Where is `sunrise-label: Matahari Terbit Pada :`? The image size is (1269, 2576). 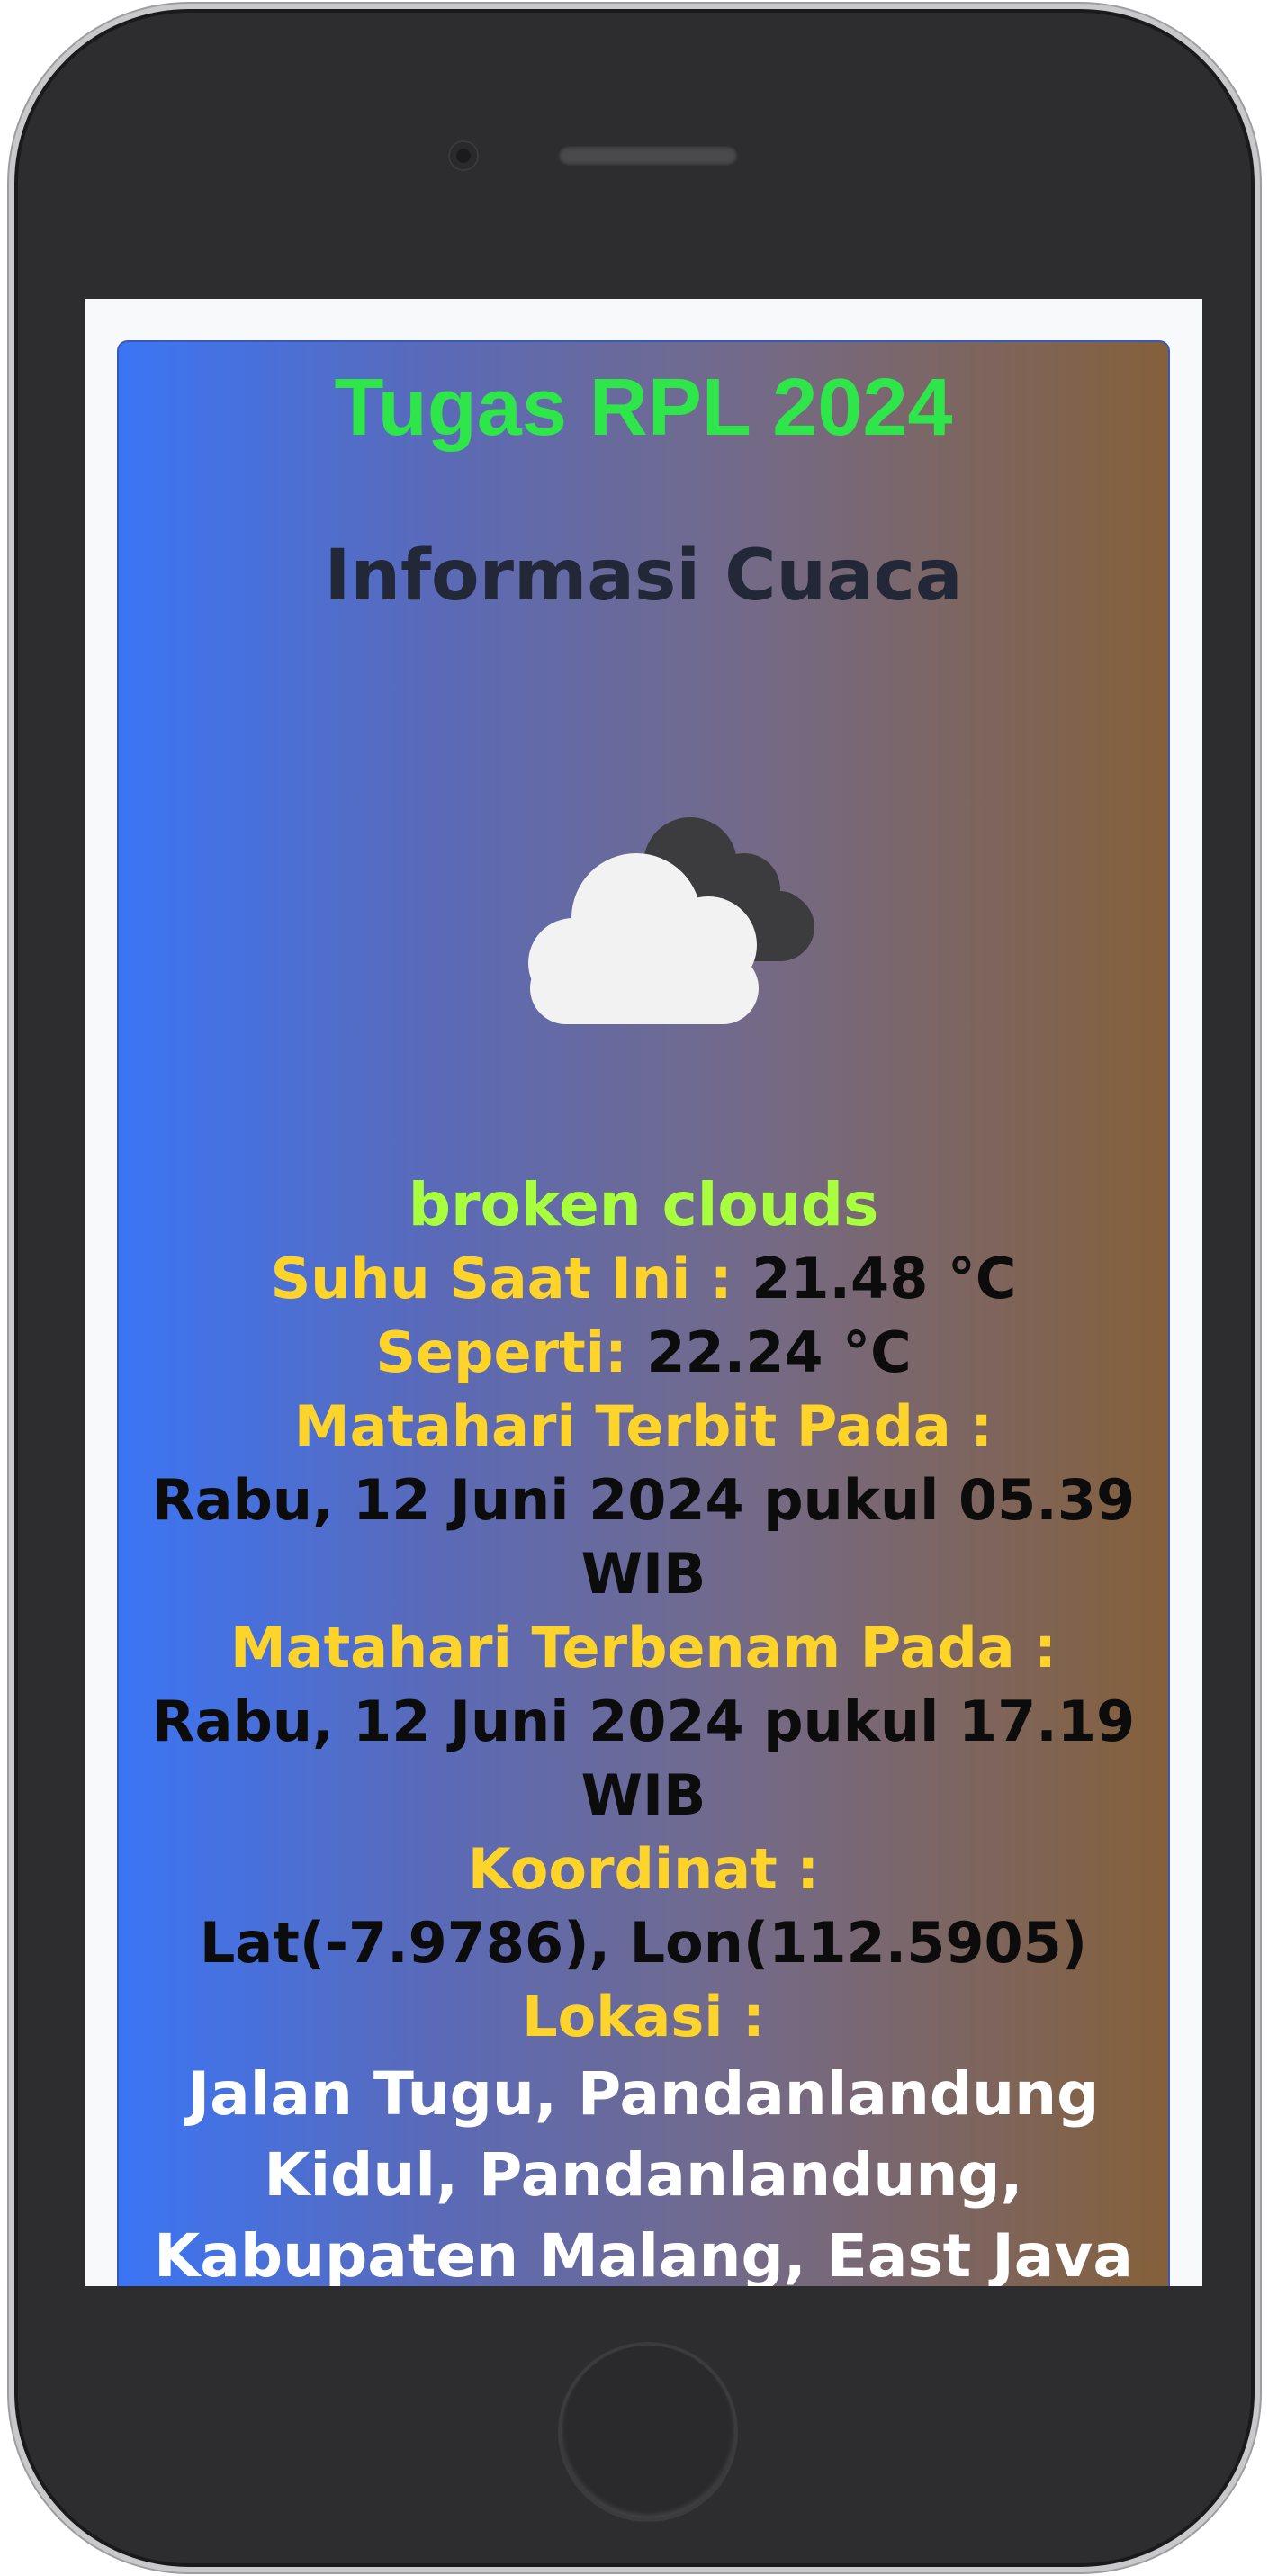 sunrise-label: Matahari Terbit Pada : is located at coordinates (643, 1426).